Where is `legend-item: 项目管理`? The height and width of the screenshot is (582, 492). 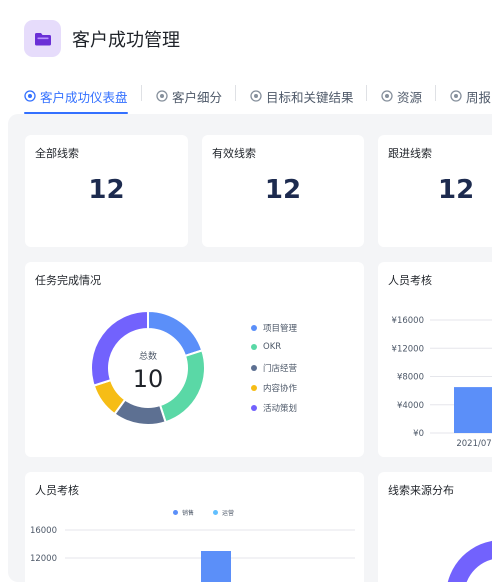 legend-item: 项目管理 is located at coordinates (274, 328).